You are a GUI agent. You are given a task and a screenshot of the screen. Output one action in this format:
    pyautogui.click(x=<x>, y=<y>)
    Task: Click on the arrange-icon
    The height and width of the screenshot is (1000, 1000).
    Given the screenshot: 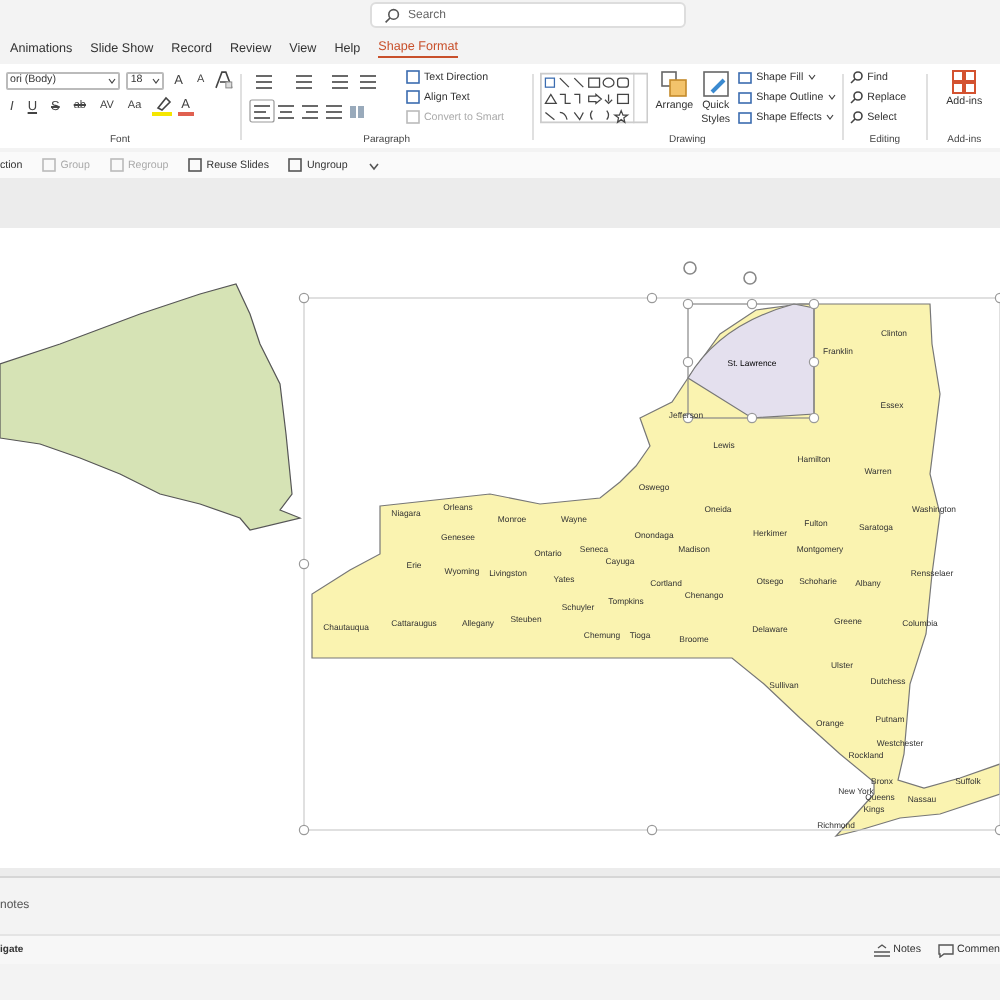 What is the action you would take?
    pyautogui.click(x=674, y=84)
    